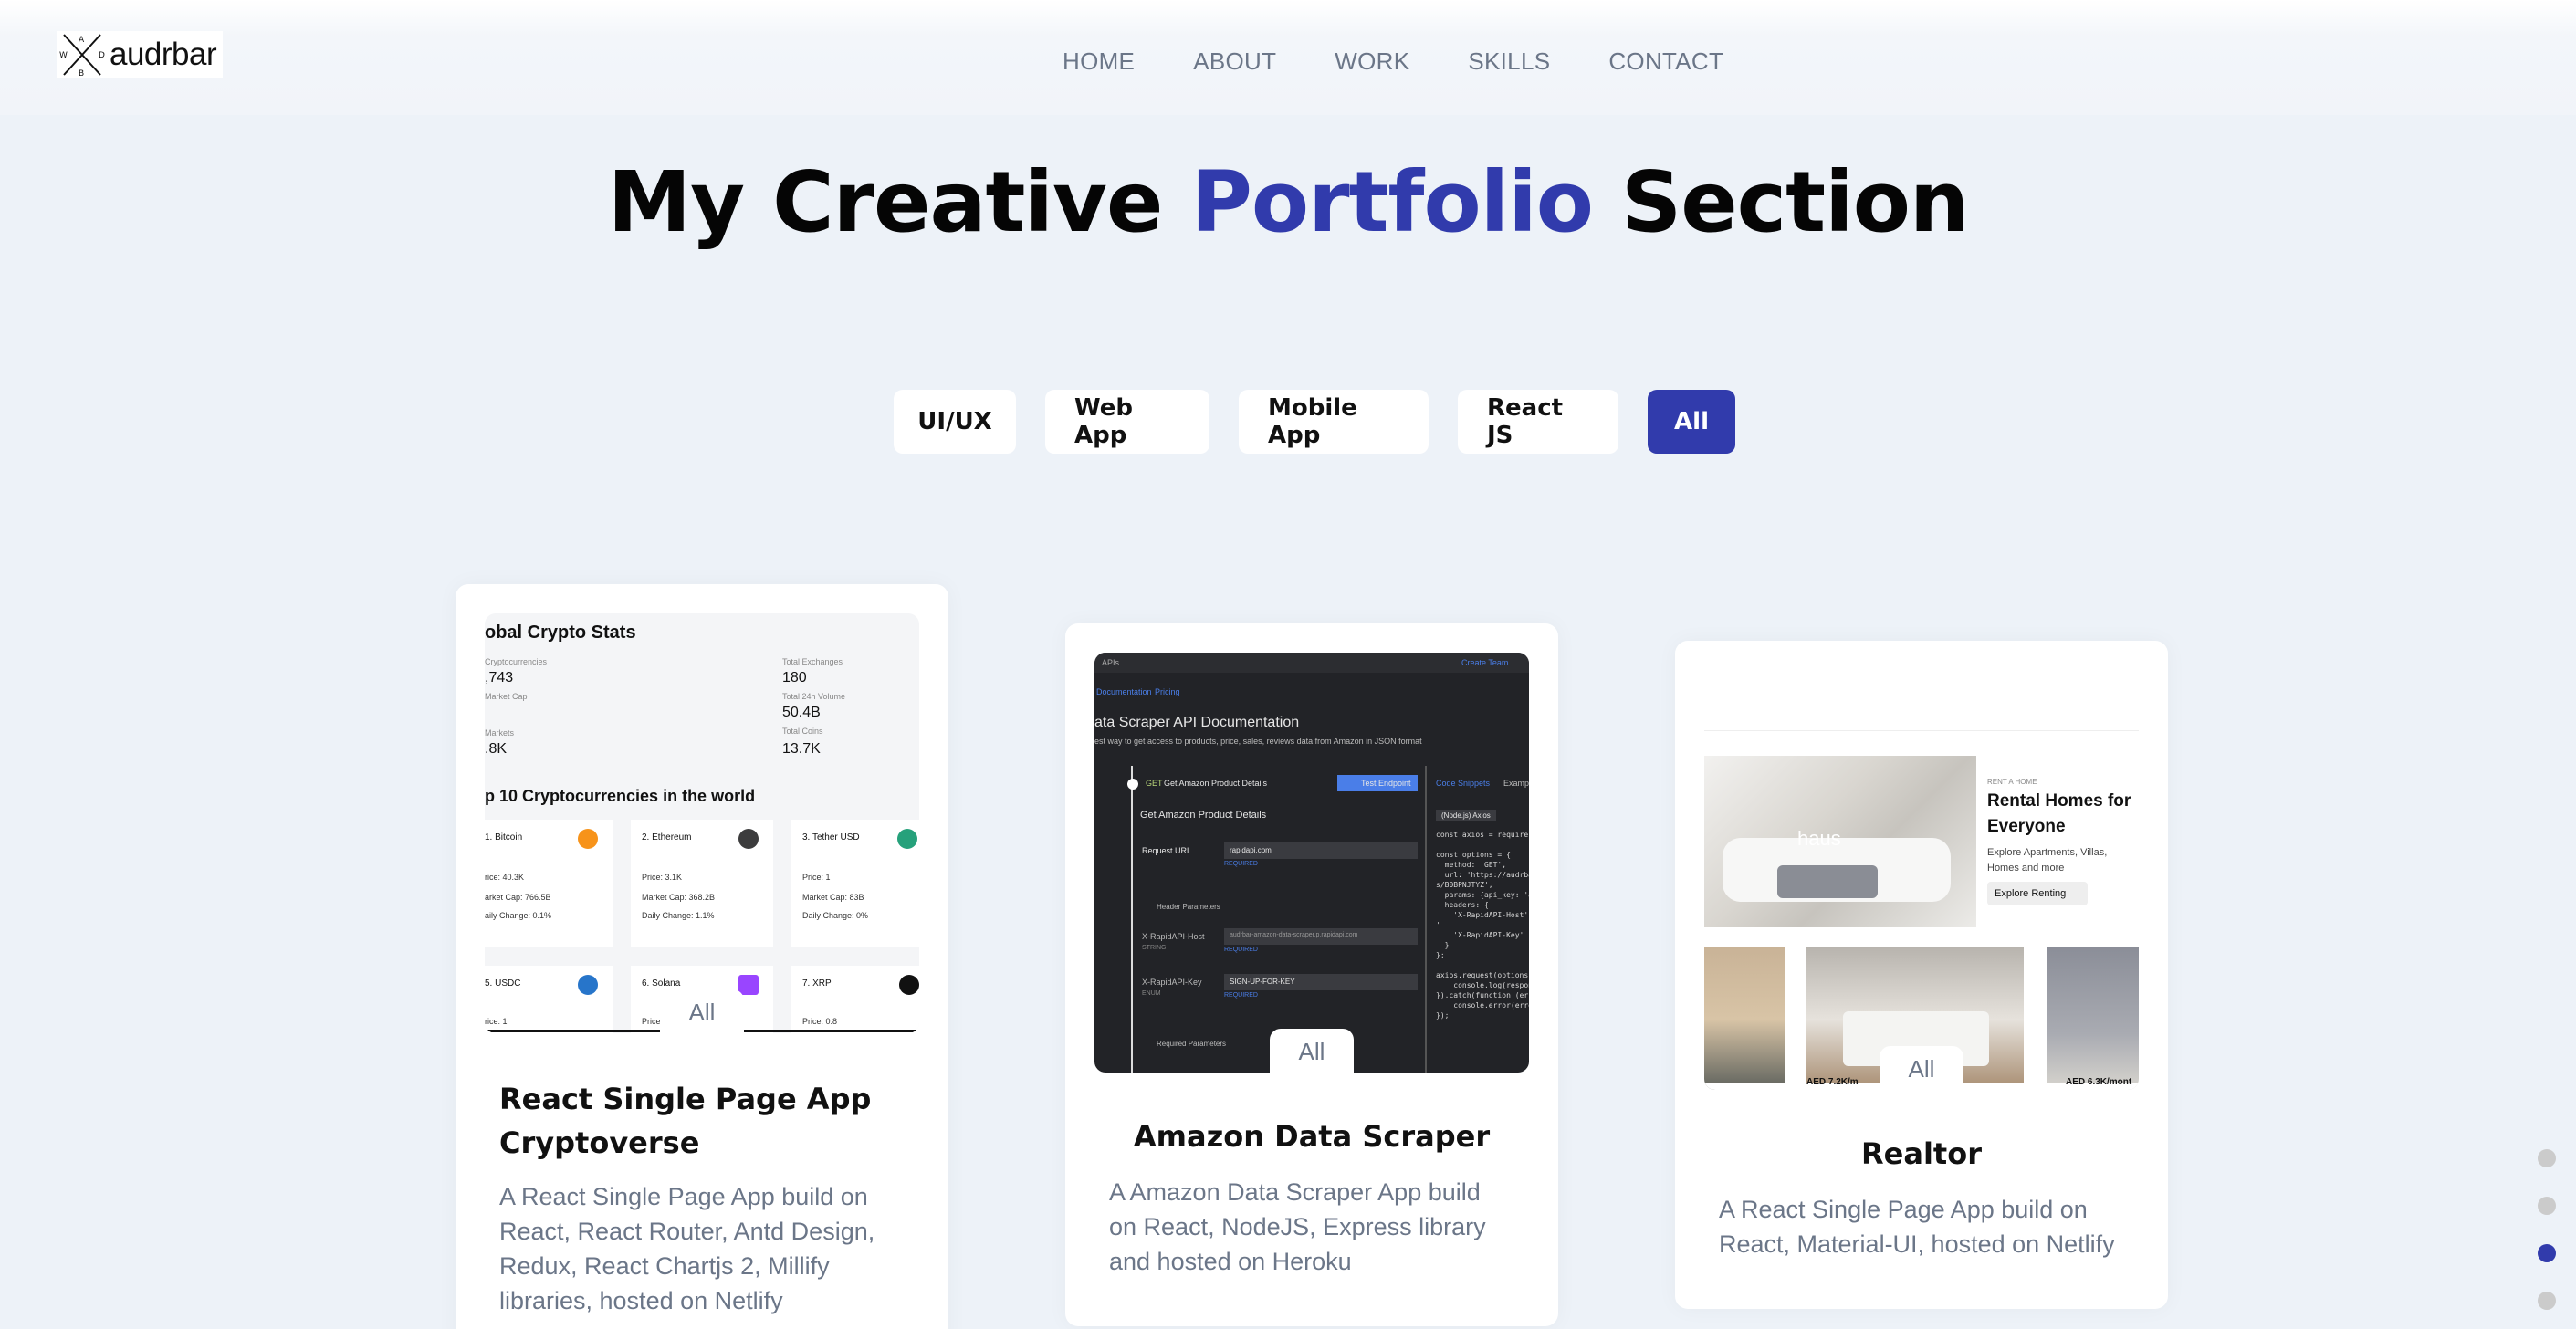 This screenshot has width=2576, height=1329. Describe the element at coordinates (661, 983) in the screenshot. I see `coin-name: 6. Solana` at that location.